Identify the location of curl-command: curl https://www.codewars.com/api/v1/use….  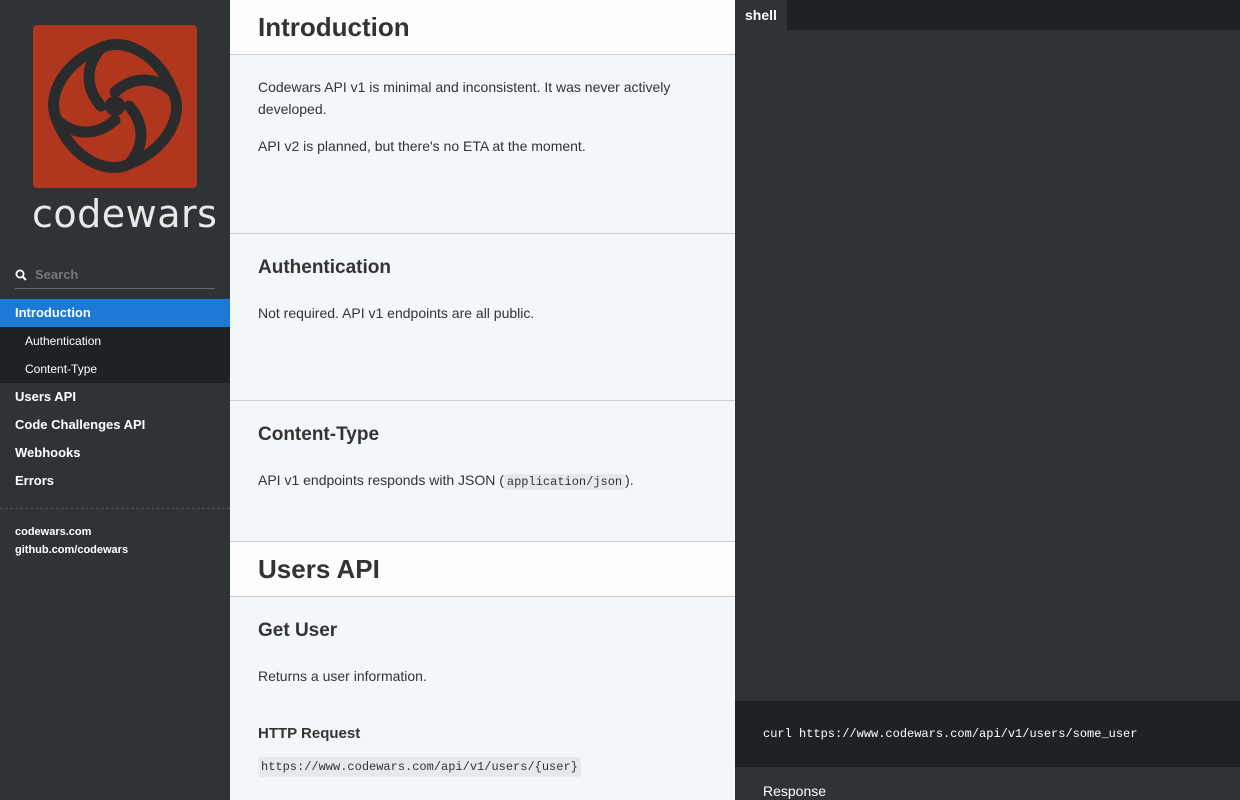
(950, 734).